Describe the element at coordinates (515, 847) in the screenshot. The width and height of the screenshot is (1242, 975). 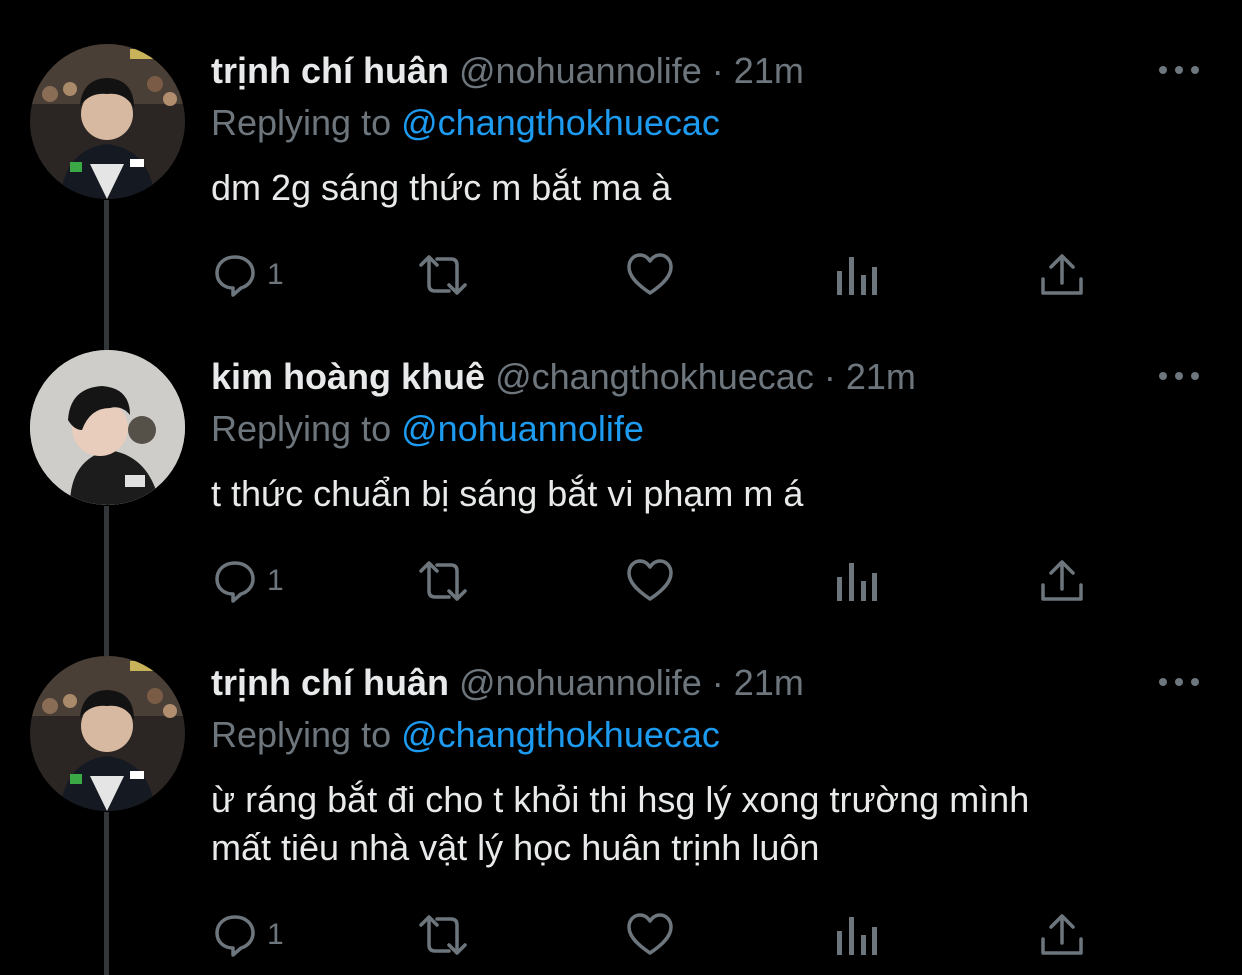
I see `tweet-text-line: mất tiêu nhà vật lý học huân trịnh luôn` at that location.